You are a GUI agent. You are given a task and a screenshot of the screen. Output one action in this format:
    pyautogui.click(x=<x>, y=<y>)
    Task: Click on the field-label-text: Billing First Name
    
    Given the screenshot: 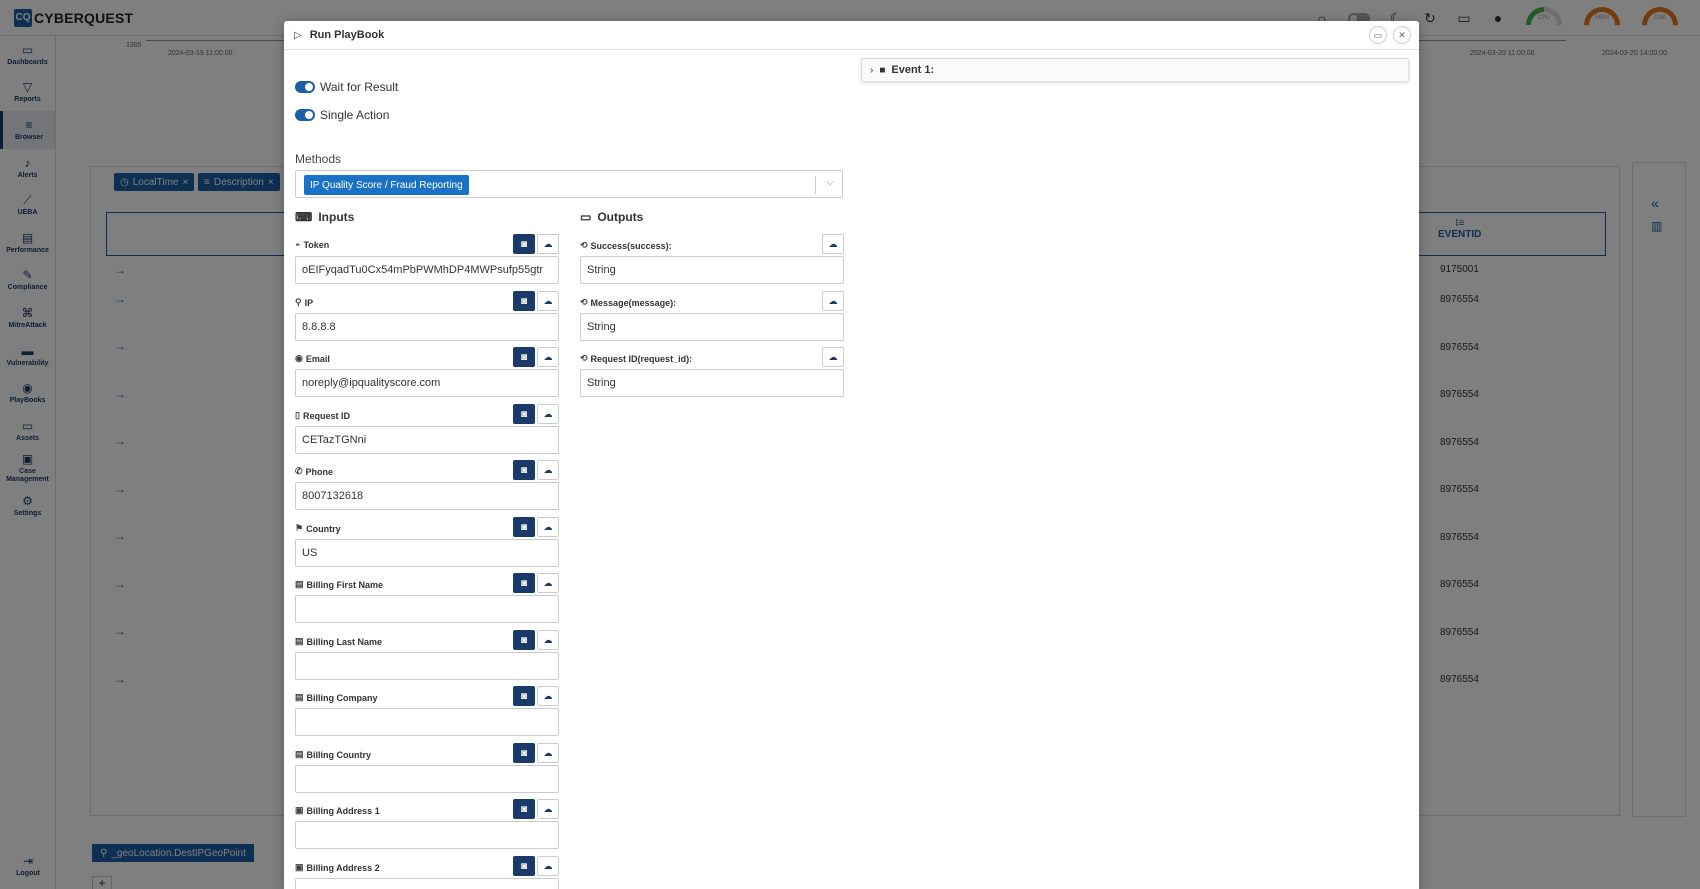 What is the action you would take?
    pyautogui.click(x=345, y=584)
    